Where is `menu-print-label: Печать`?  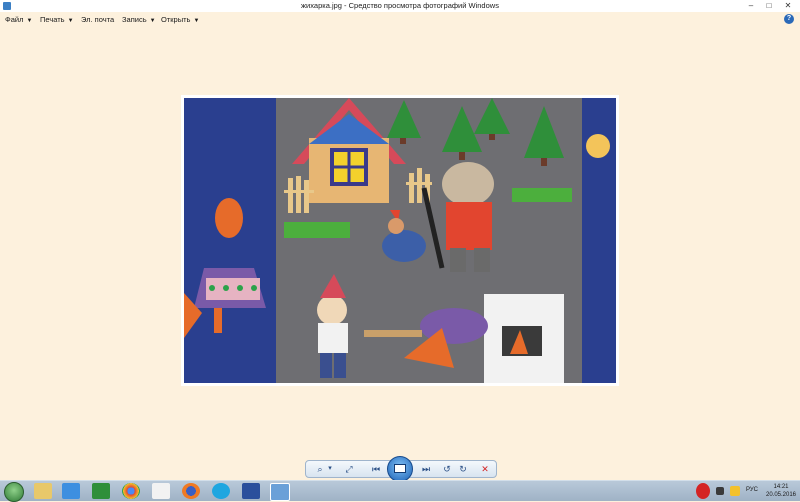 menu-print-label: Печать is located at coordinates (52, 19).